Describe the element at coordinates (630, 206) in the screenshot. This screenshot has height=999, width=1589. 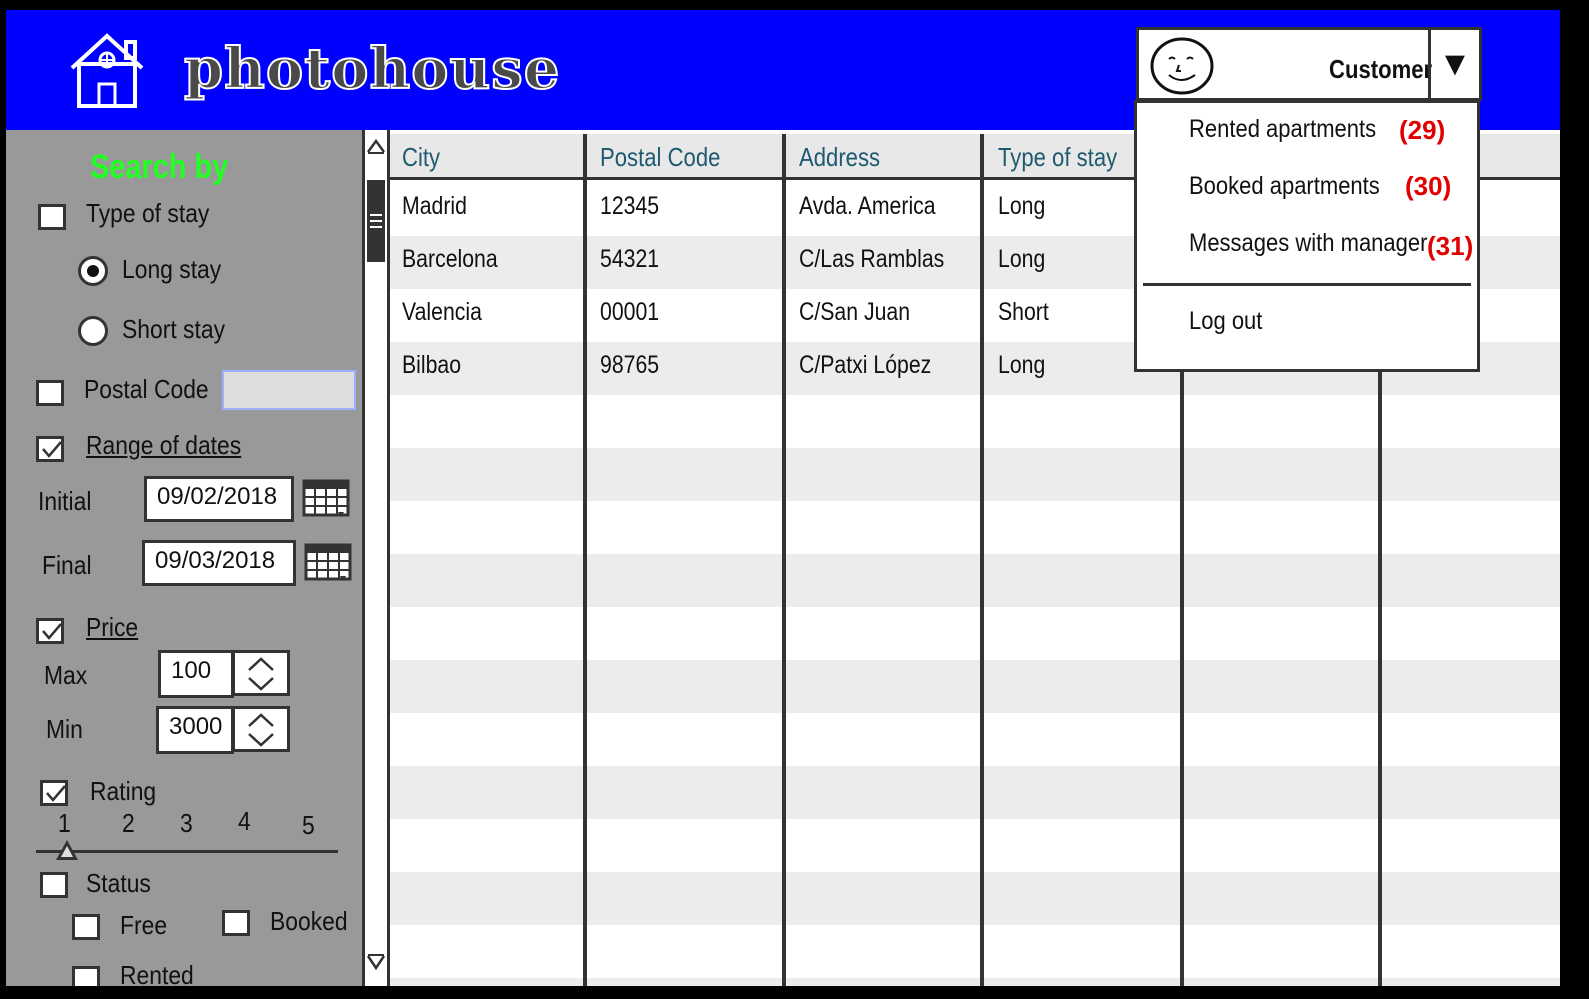
I see `cell-postal-code: 12345` at that location.